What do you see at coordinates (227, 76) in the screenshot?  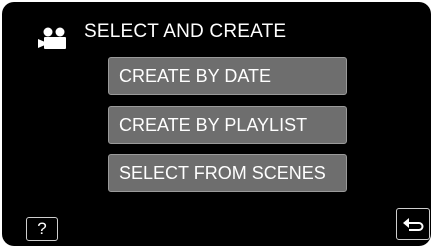 I see `create-by-date-button: CREATE BY DATE` at bounding box center [227, 76].